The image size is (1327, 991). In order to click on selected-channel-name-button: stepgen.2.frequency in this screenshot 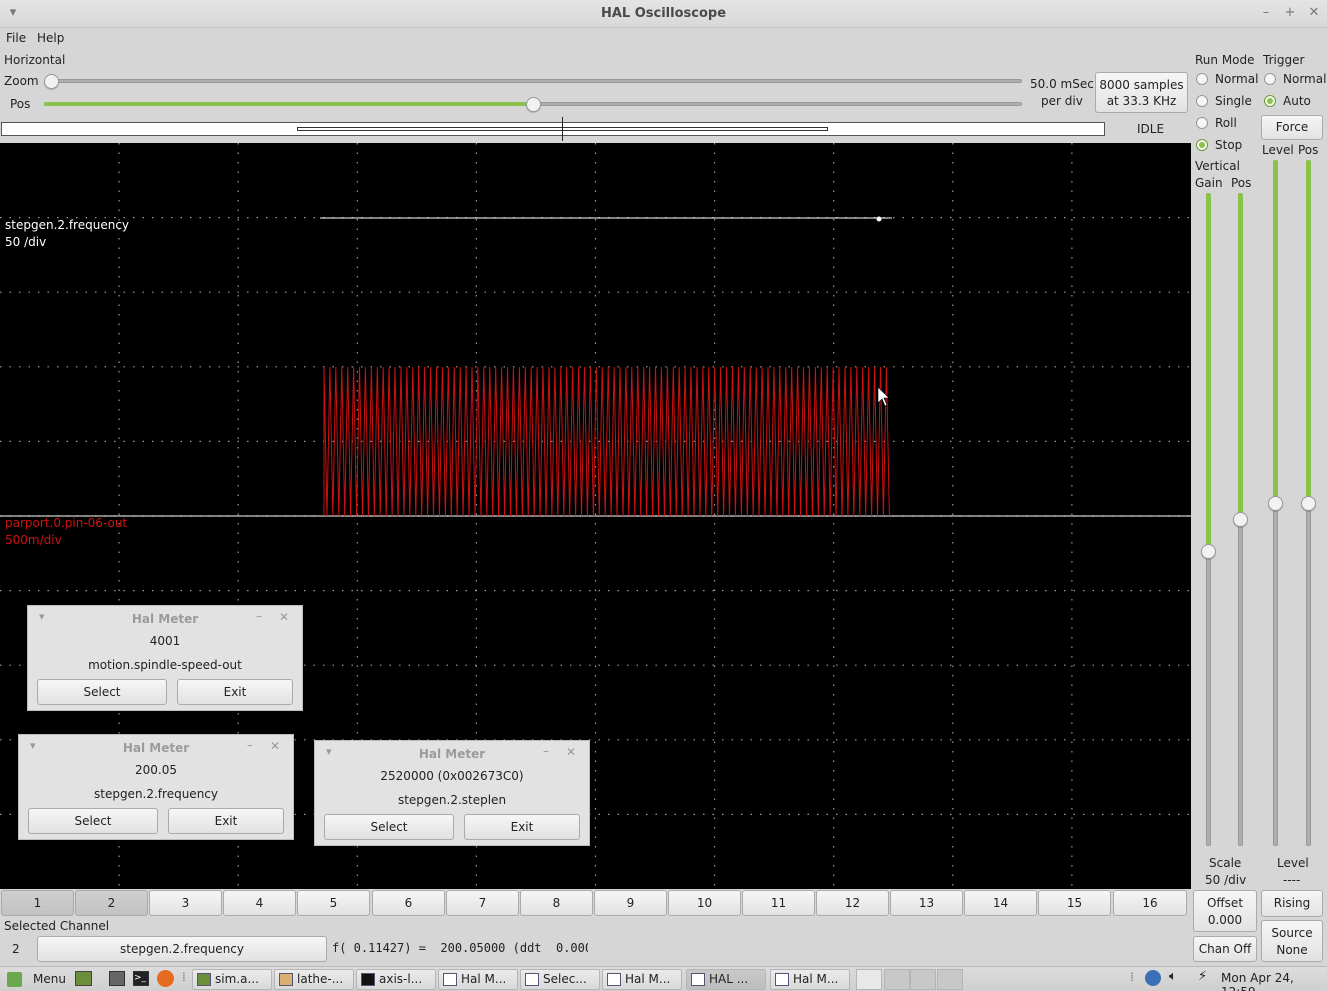, I will do `click(182, 949)`.